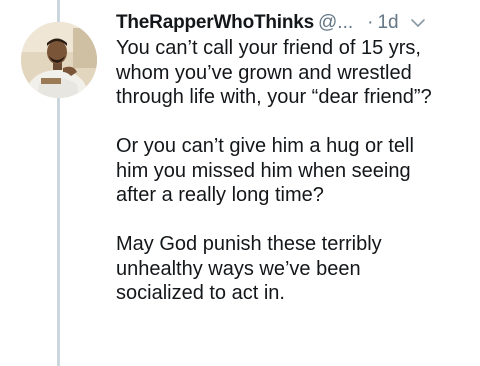 The height and width of the screenshot is (366, 480). I want to click on tweet-header: TheRapperWhoThinks @... · 1d, so click(296, 23).